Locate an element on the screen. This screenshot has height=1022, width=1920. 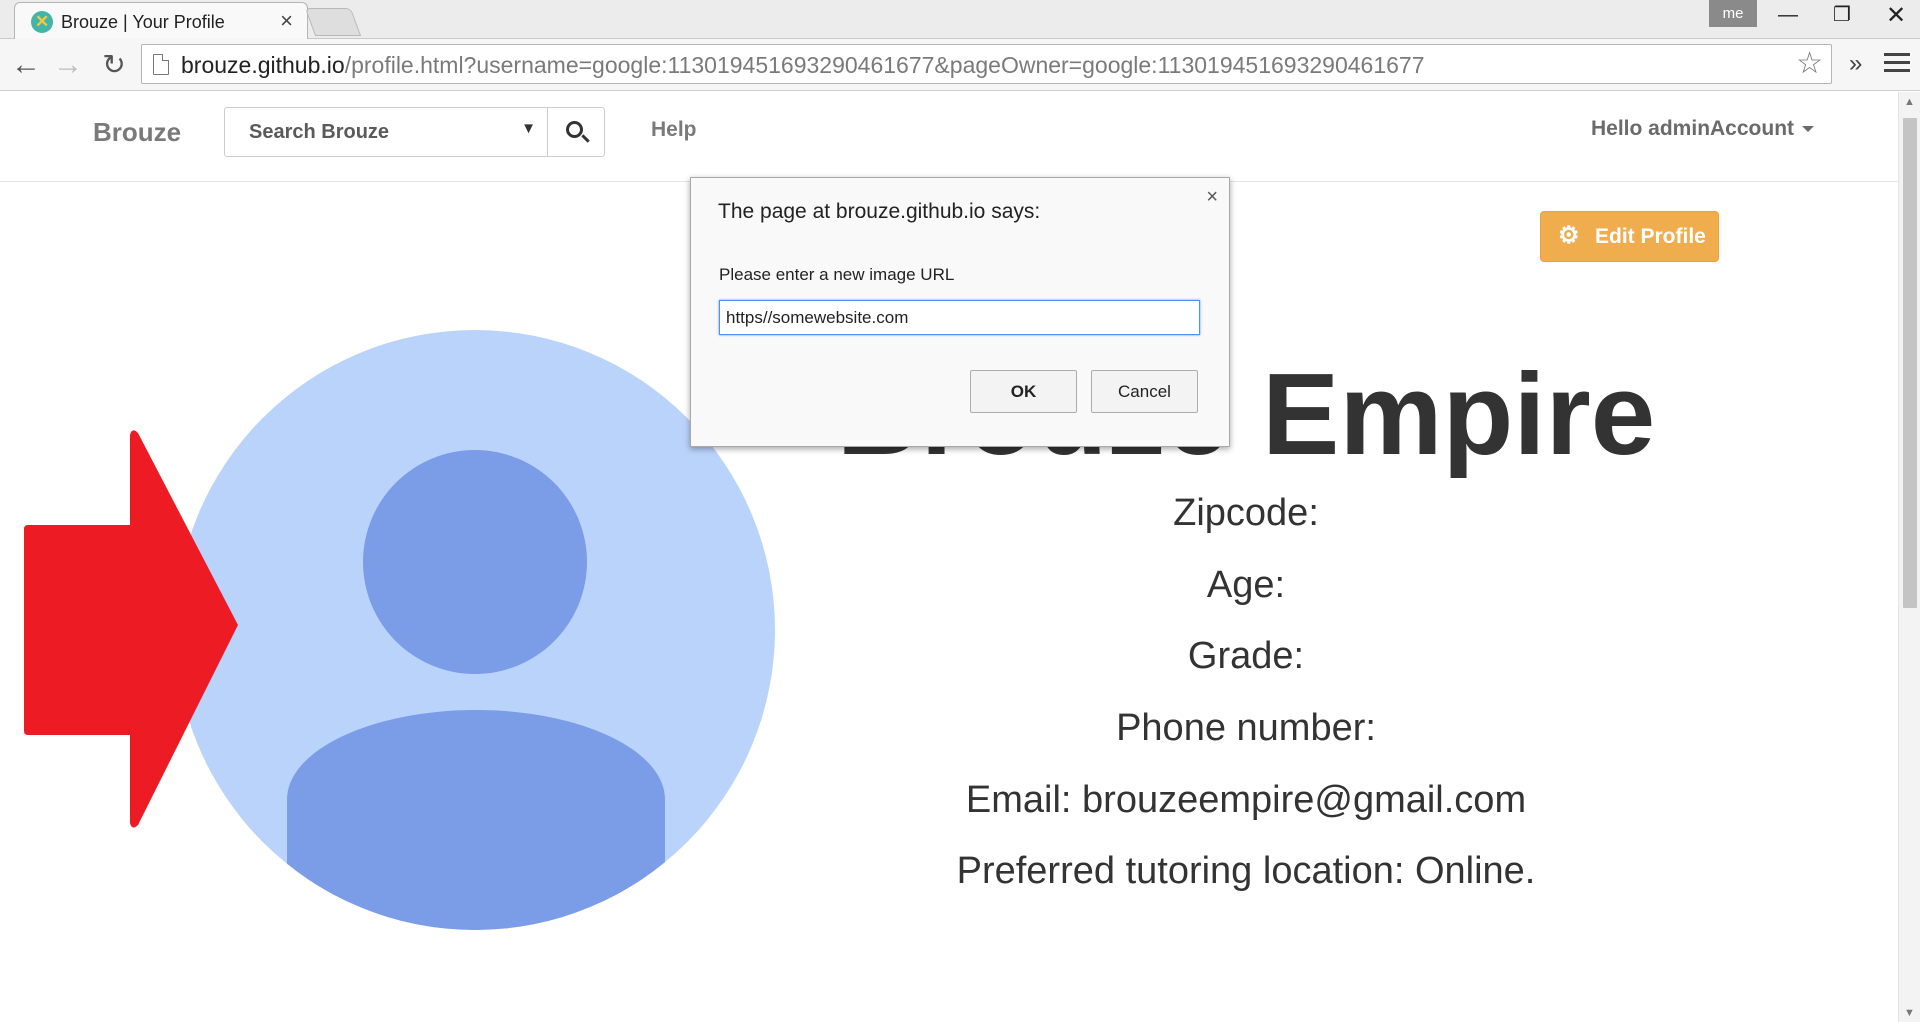
browser-profile-badge: me is located at coordinates (1733, 13).